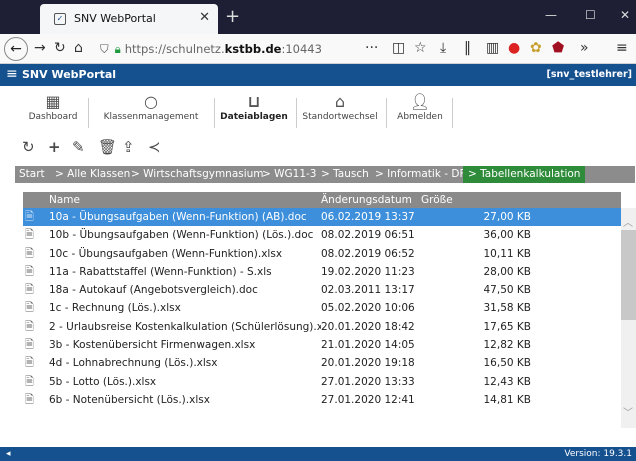 This screenshot has width=636, height=461. I want to click on minimize-icon: —, so click(551, 15).